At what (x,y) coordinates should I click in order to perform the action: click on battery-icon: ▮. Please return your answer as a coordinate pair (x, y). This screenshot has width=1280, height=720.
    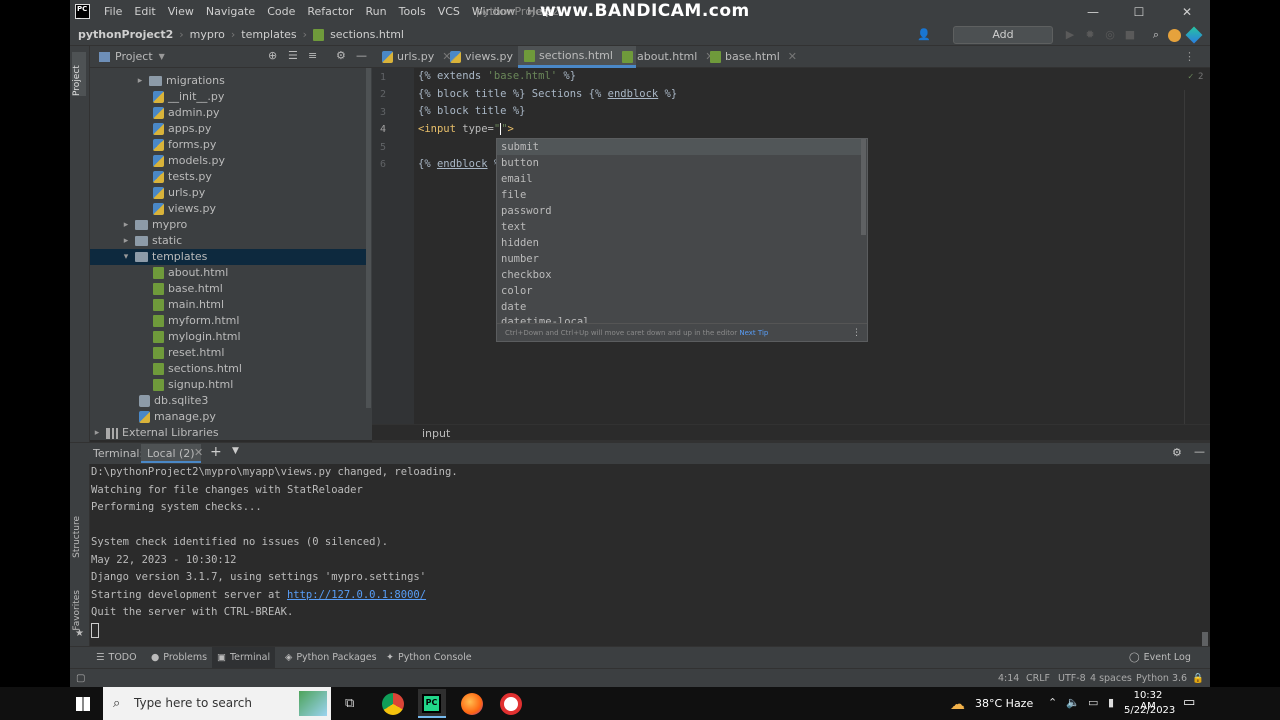
    Looking at the image, I should click on (1111, 702).